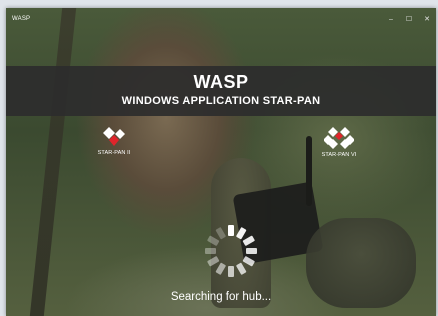 This screenshot has height=316, width=438. What do you see at coordinates (231, 251) in the screenshot?
I see `loading-spinner-icon` at bounding box center [231, 251].